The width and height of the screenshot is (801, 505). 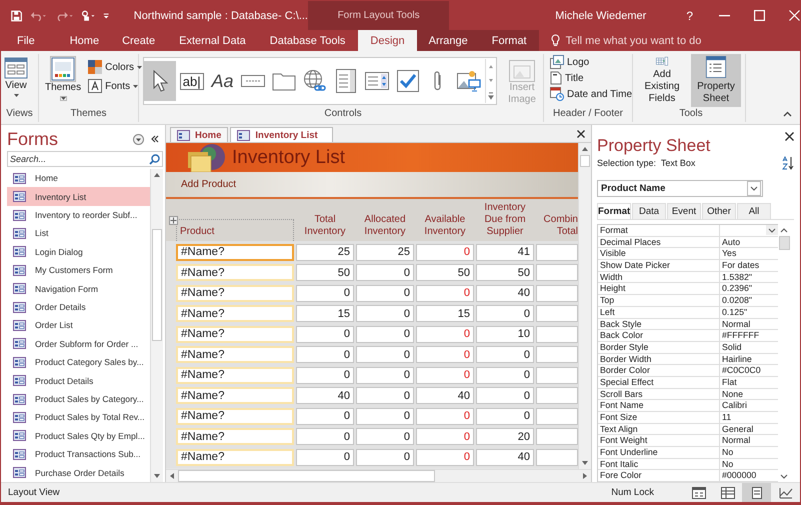 I want to click on nav-item: Login Dialog, so click(x=78, y=252).